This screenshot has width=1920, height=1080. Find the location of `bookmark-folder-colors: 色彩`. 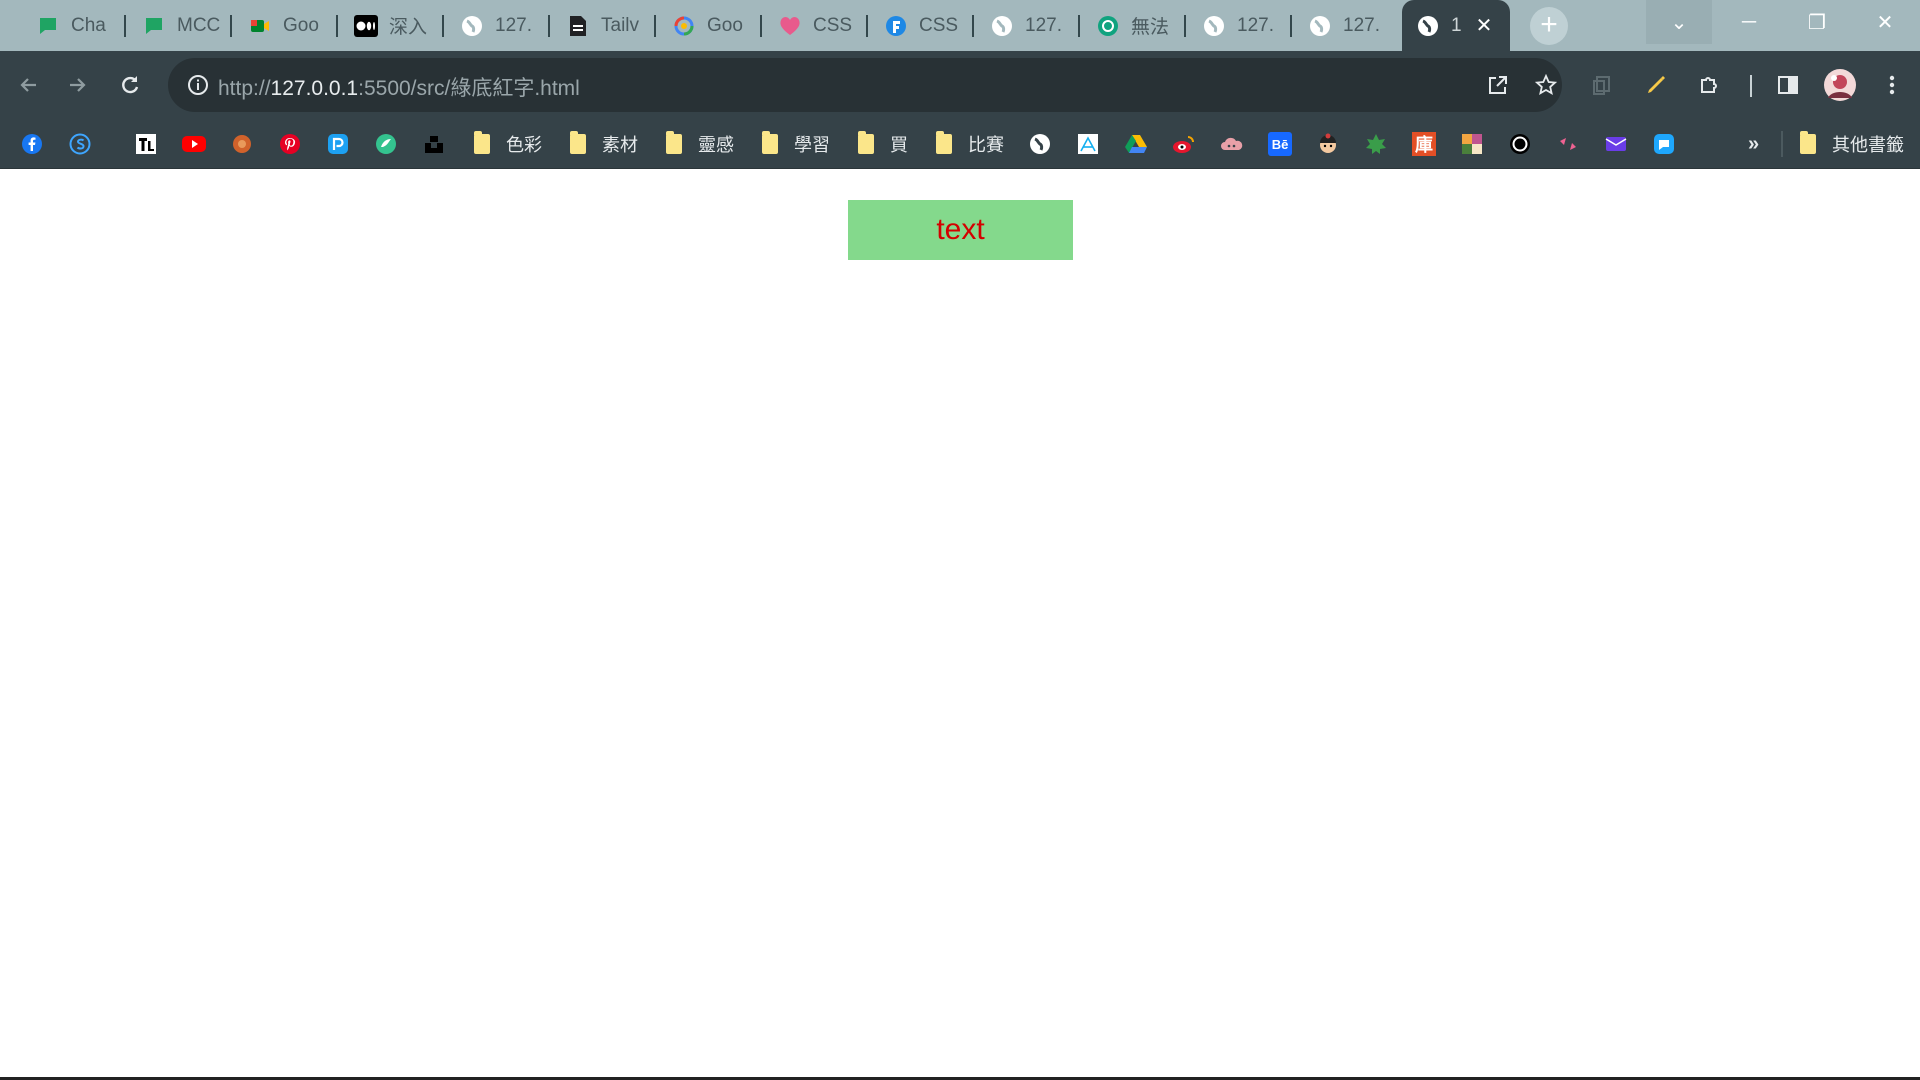

bookmark-folder-colors: 色彩 is located at coordinates (506, 144).